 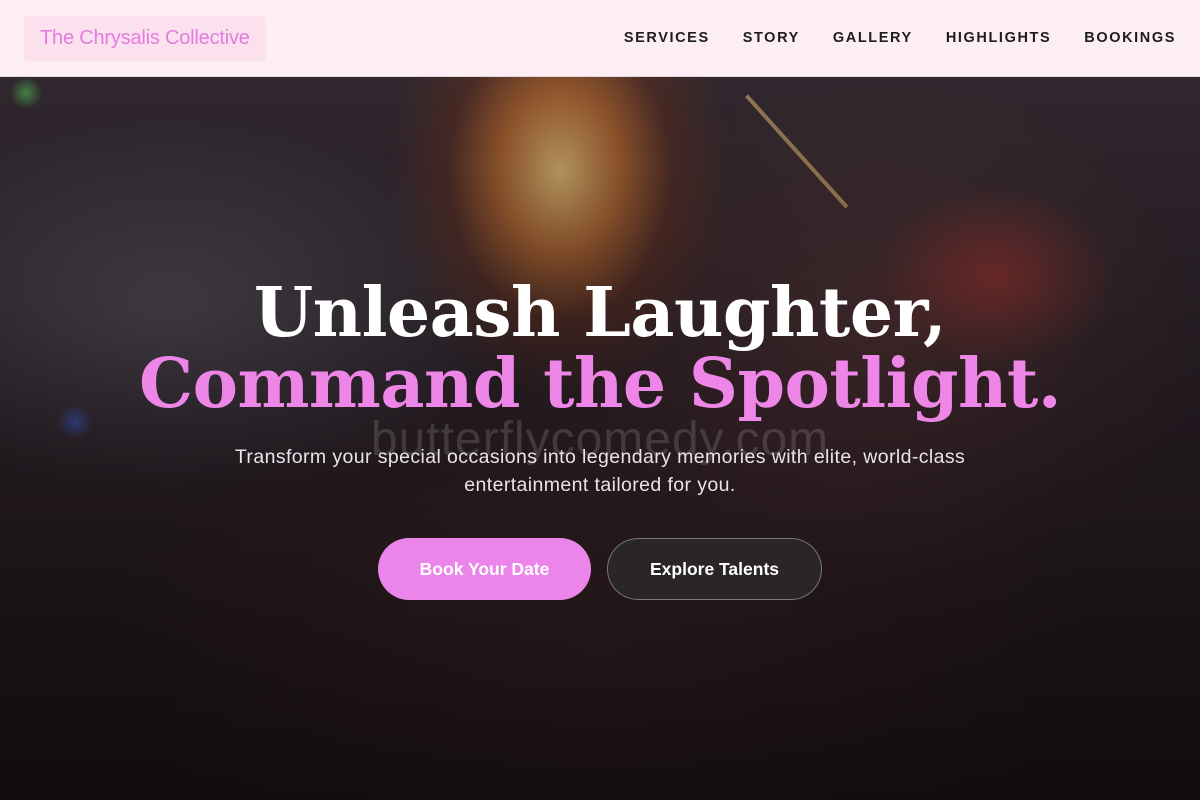 I want to click on nav-link-bookings: BOOKINGS, so click(x=1130, y=38).